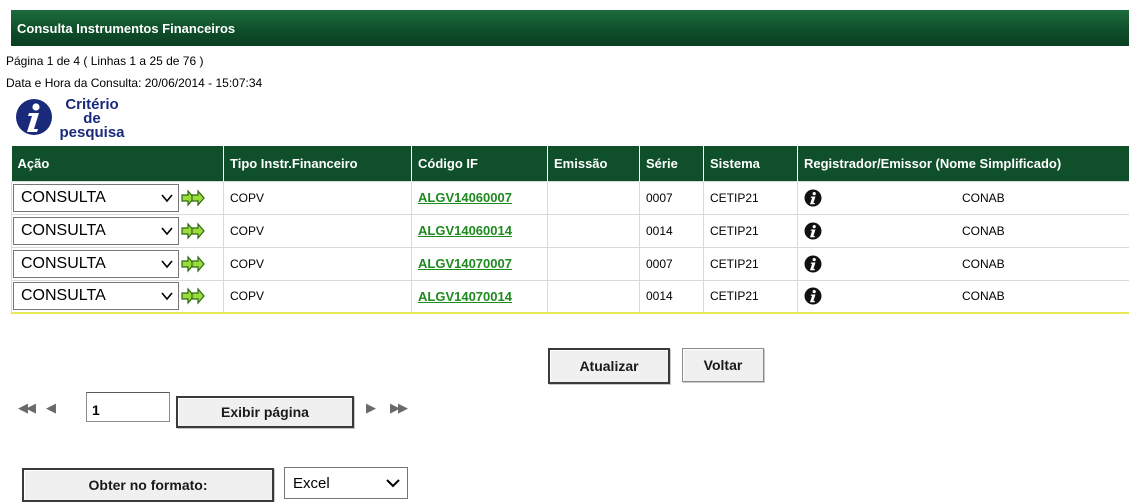 This screenshot has width=1129, height=502. What do you see at coordinates (92, 132) in the screenshot?
I see `criteria-line2: pesquisa` at bounding box center [92, 132].